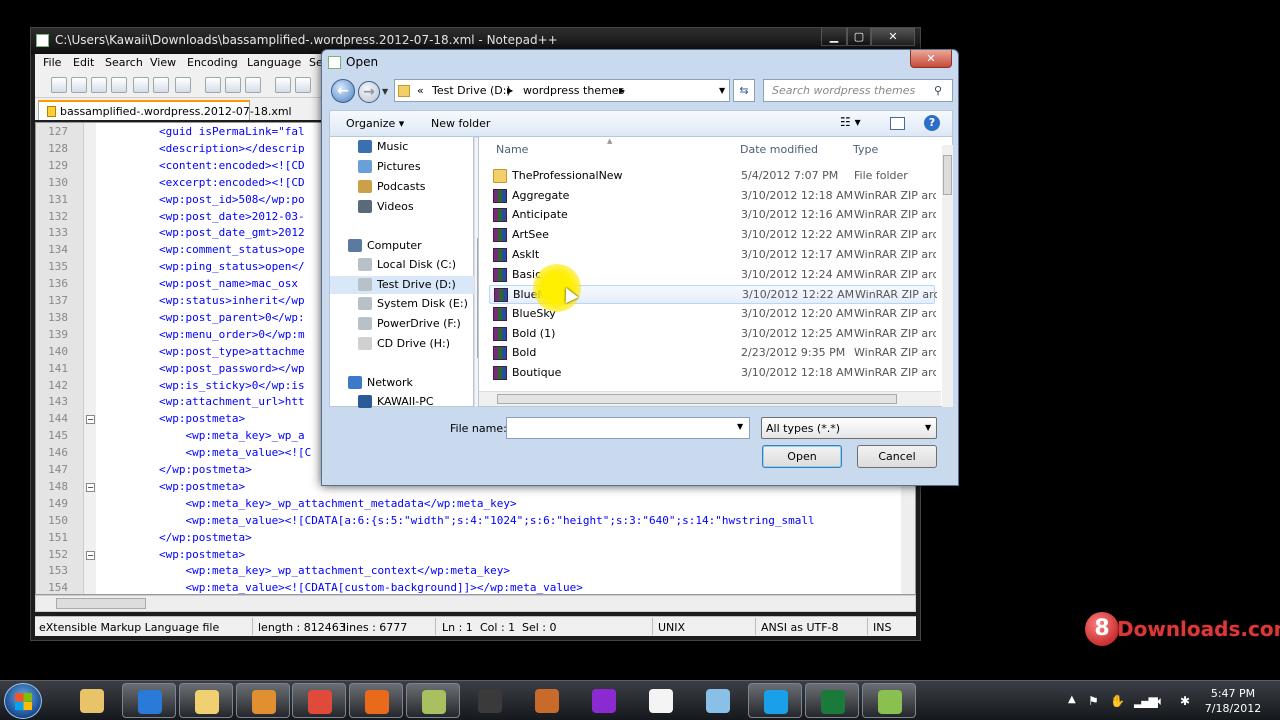 The width and height of the screenshot is (1280, 720). I want to click on file-horizontal-scrollbar, so click(710, 398).